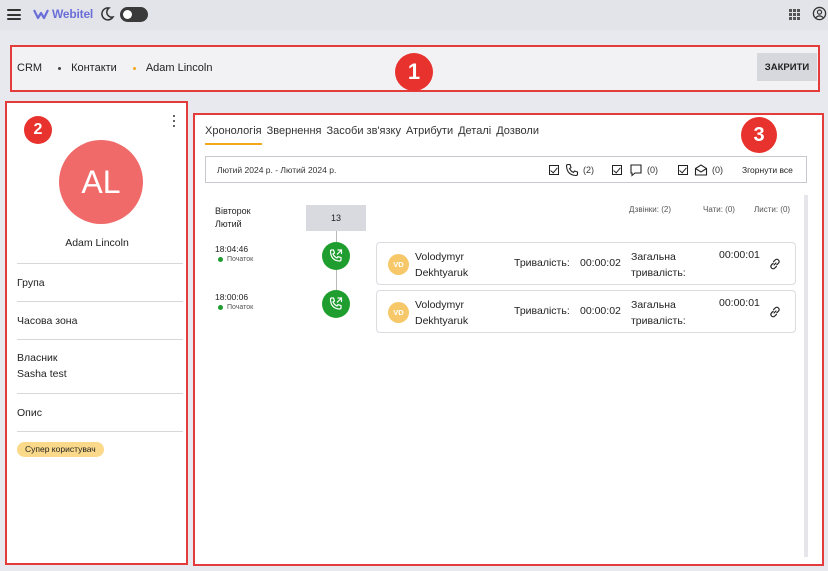 This screenshot has height=571, width=828. I want to click on annotation-badge-1: 1, so click(414, 72).